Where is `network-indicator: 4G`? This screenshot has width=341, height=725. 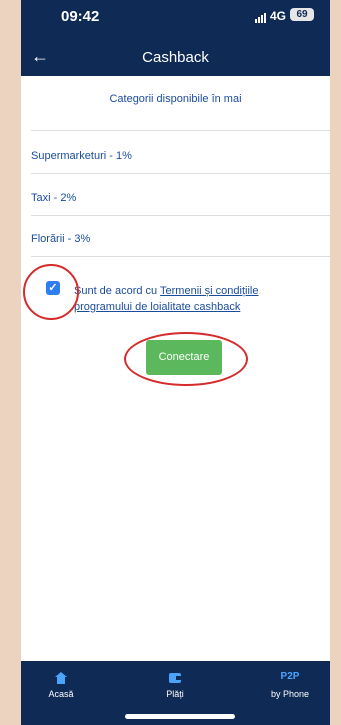 network-indicator: 4G is located at coordinates (270, 16).